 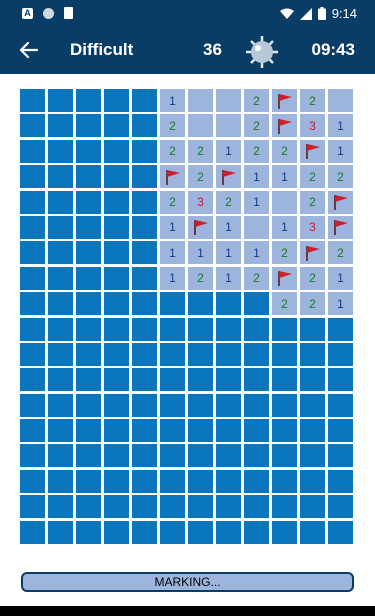 What do you see at coordinates (31, 50) in the screenshot?
I see `back-button` at bounding box center [31, 50].